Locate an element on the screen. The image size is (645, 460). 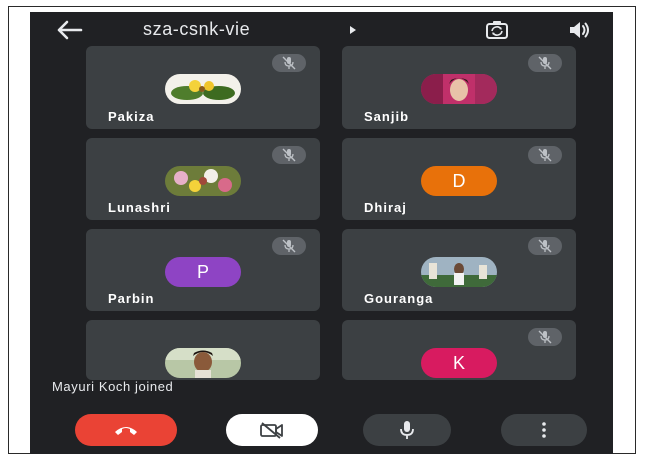
end-call-button is located at coordinates (126, 430).